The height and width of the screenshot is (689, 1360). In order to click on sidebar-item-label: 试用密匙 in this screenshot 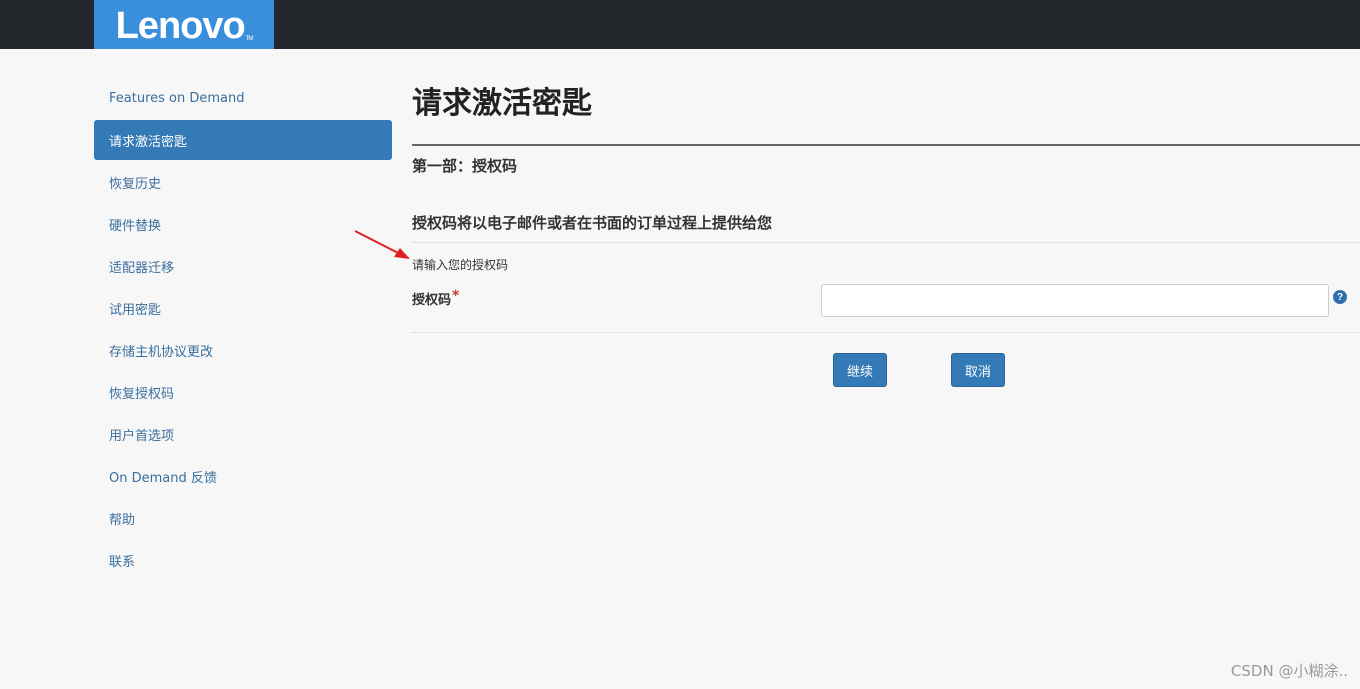, I will do `click(135, 310)`.